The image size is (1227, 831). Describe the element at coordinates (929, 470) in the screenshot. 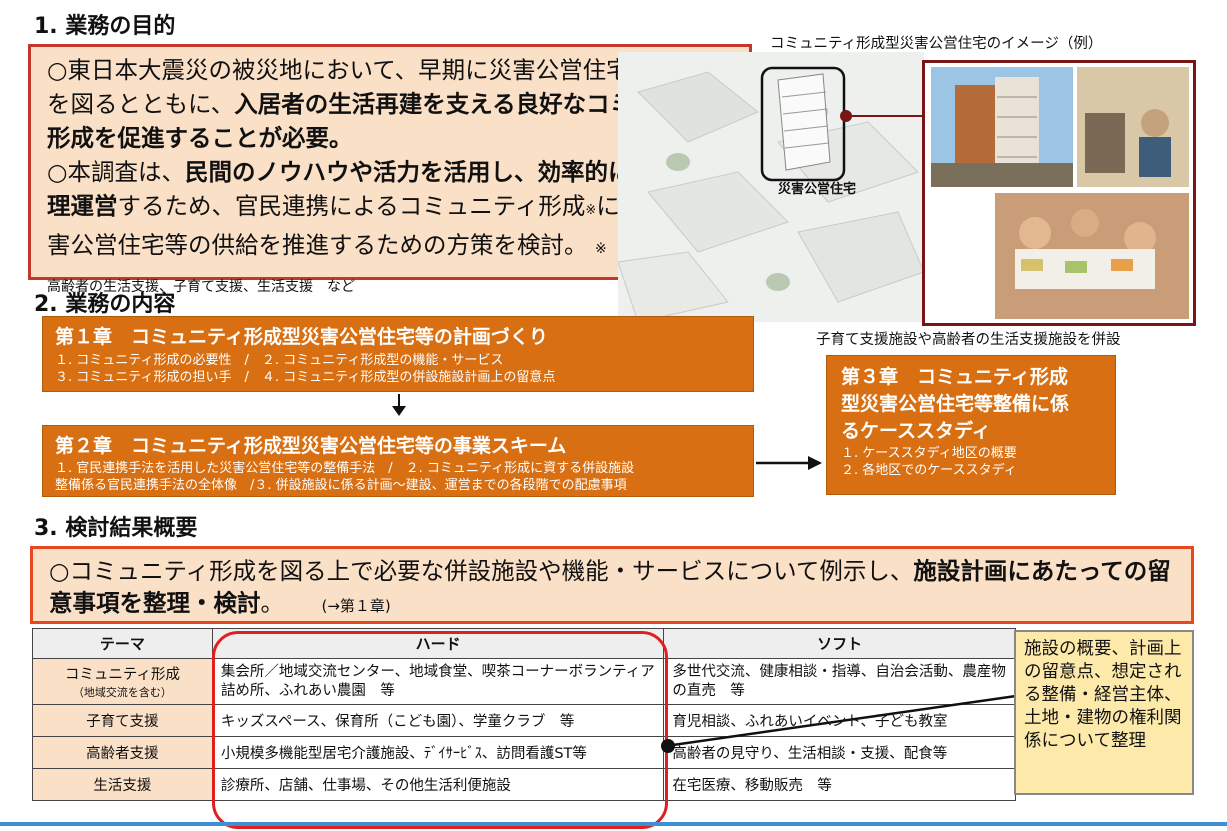

I see `chapter3-line2: ２. 各地区でのケーススタディ` at that location.